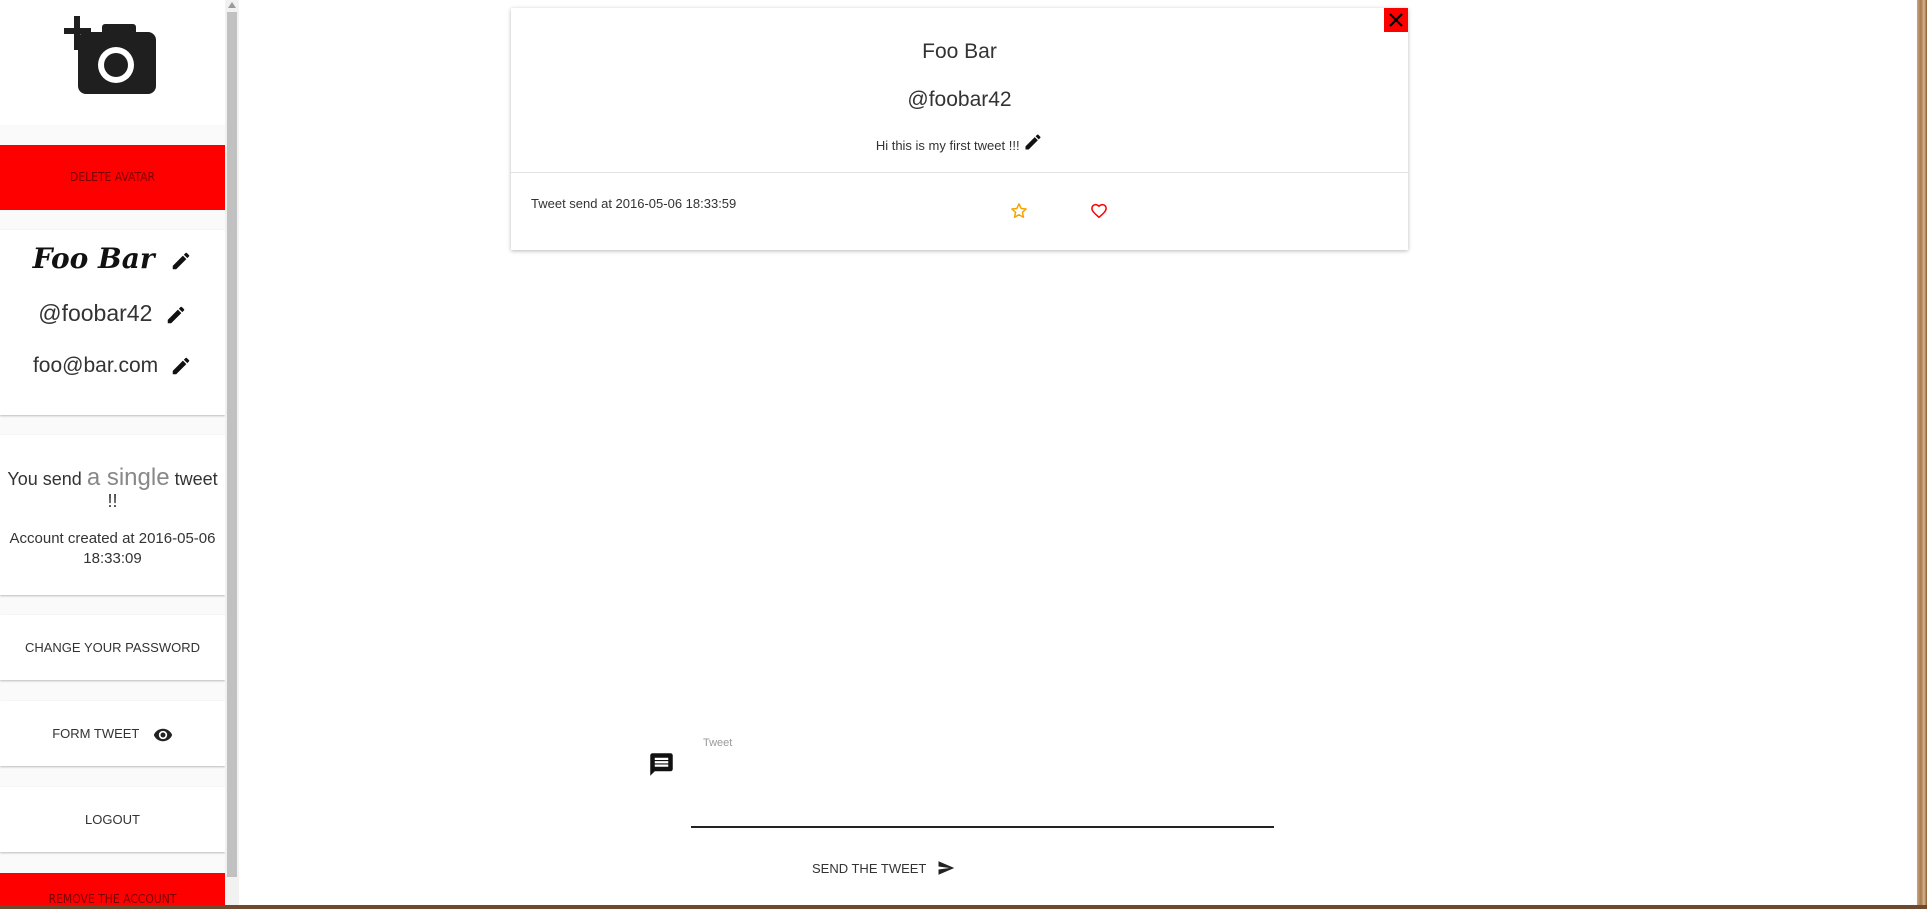  Describe the element at coordinates (982, 790) in the screenshot. I see `tweet-input` at that location.